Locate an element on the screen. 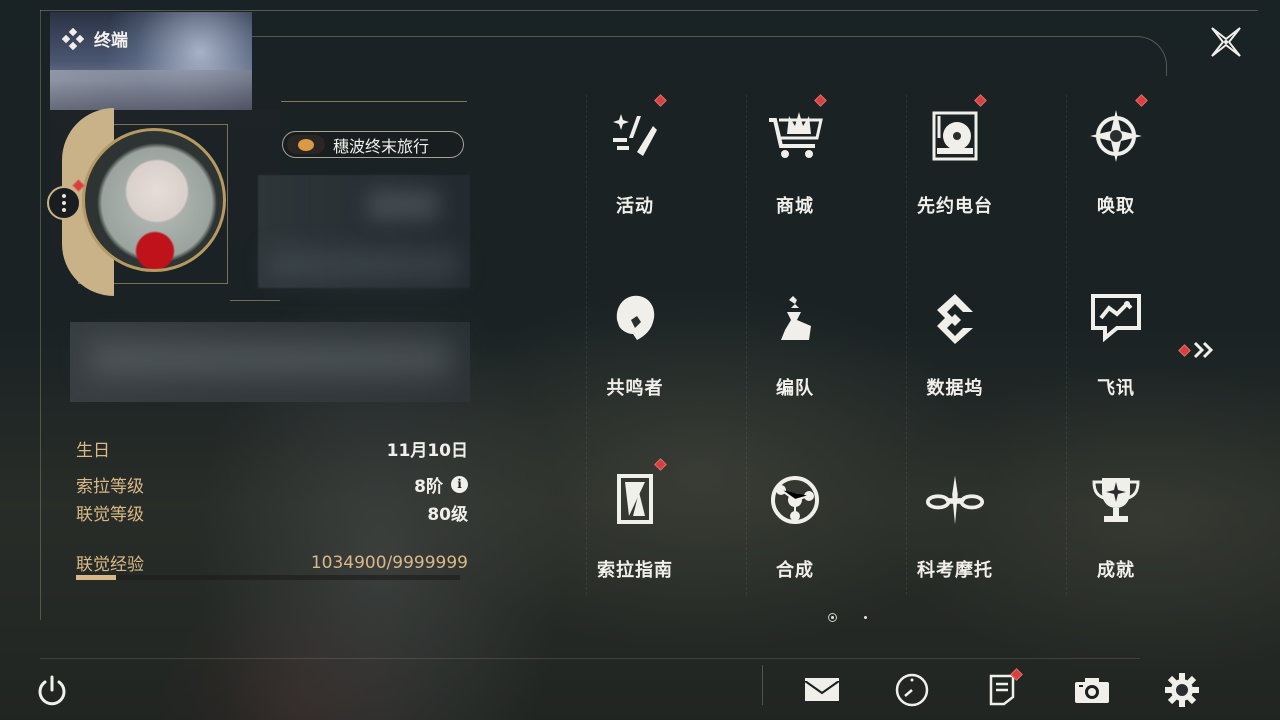 The height and width of the screenshot is (720, 1280). menu-item-label: 先约电台 is located at coordinates (955, 206).